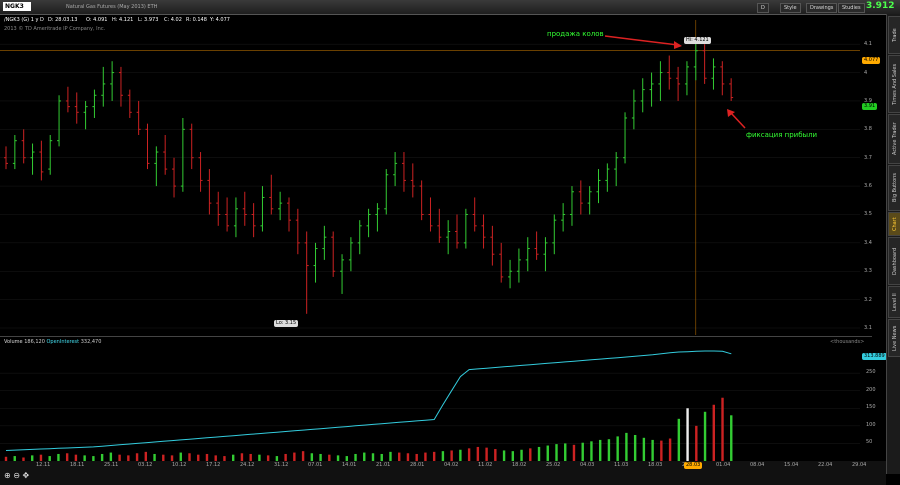  What do you see at coordinates (880, 6) in the screenshot?
I see `last-price: 3.912` at bounding box center [880, 6].